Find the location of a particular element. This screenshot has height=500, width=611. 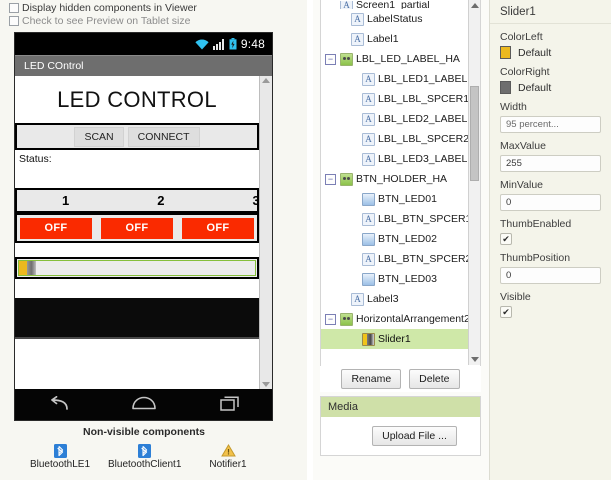

tree-scroll-up-icon is located at coordinates (475, 5).